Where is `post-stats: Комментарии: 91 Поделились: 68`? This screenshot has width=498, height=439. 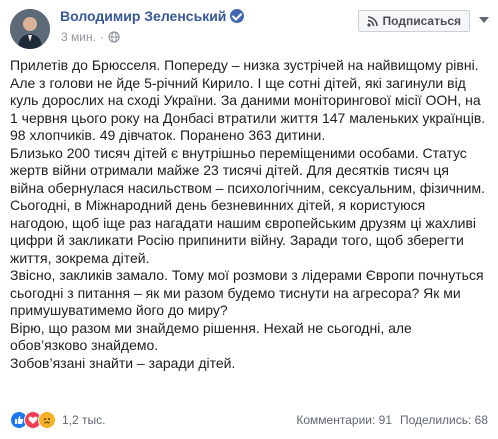 post-stats: Комментарии: 91 Поделились: 68 is located at coordinates (392, 420).